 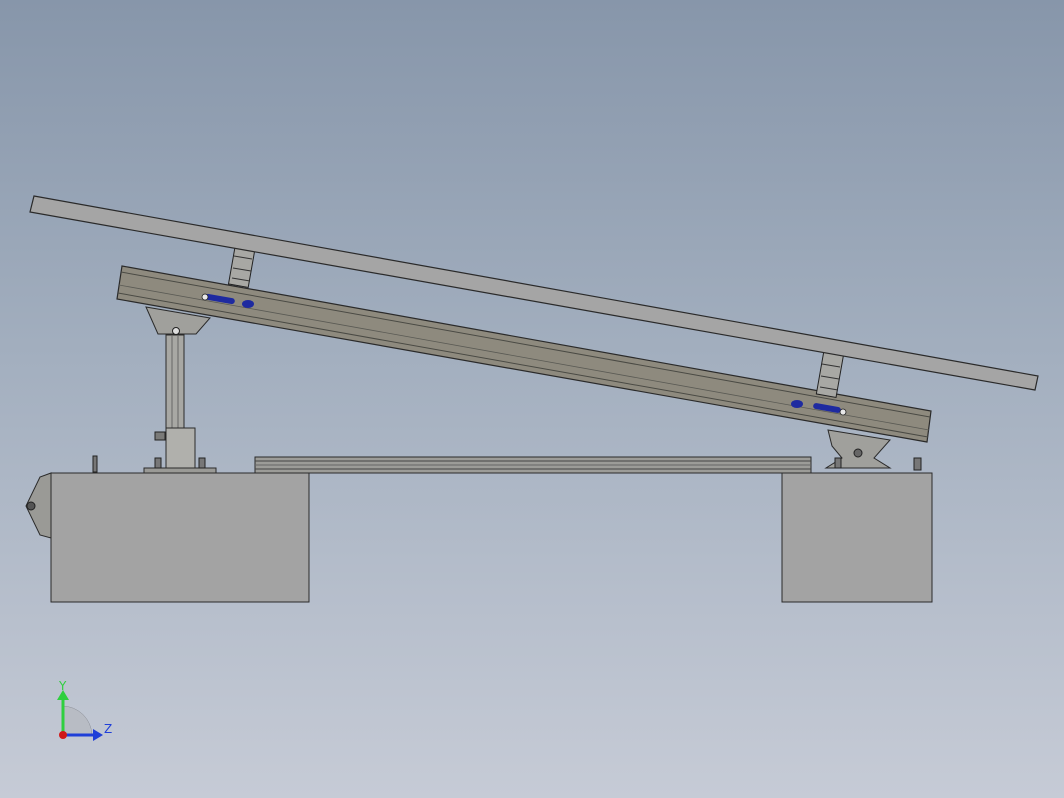 What do you see at coordinates (180, 404) in the screenshot?
I see `left-support-post` at bounding box center [180, 404].